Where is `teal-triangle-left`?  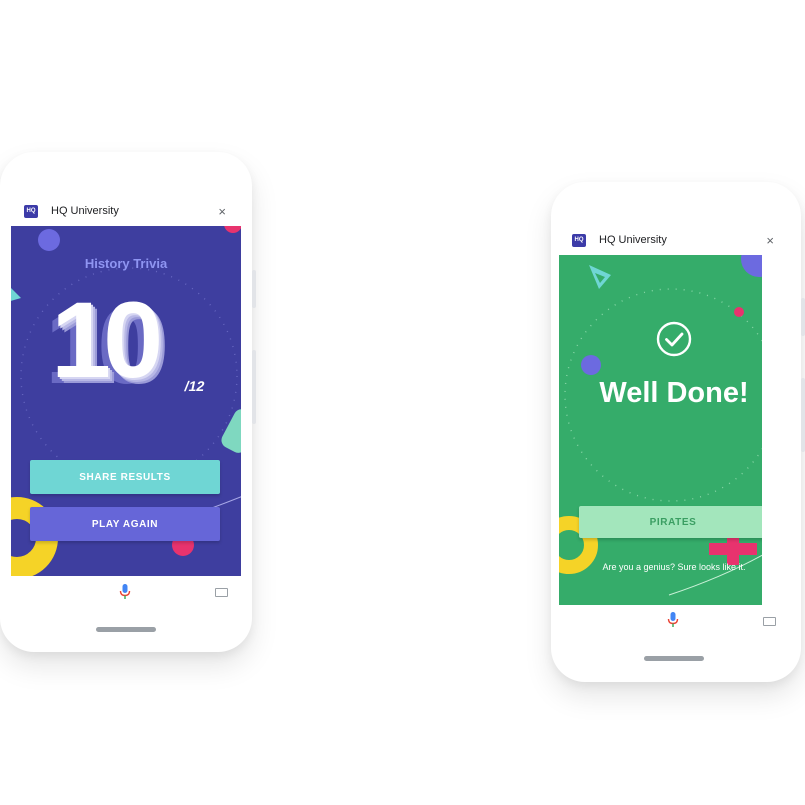
teal-triangle-left is located at coordinates (16, 294).